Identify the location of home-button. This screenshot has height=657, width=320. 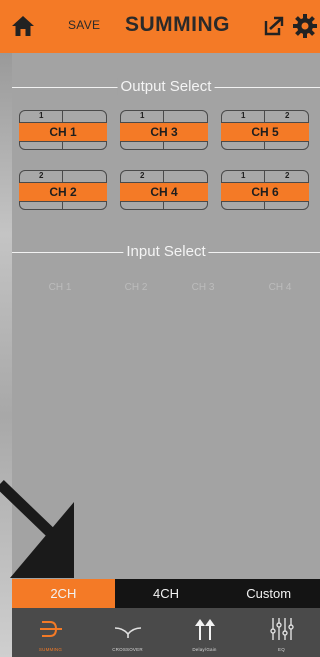
(23, 26).